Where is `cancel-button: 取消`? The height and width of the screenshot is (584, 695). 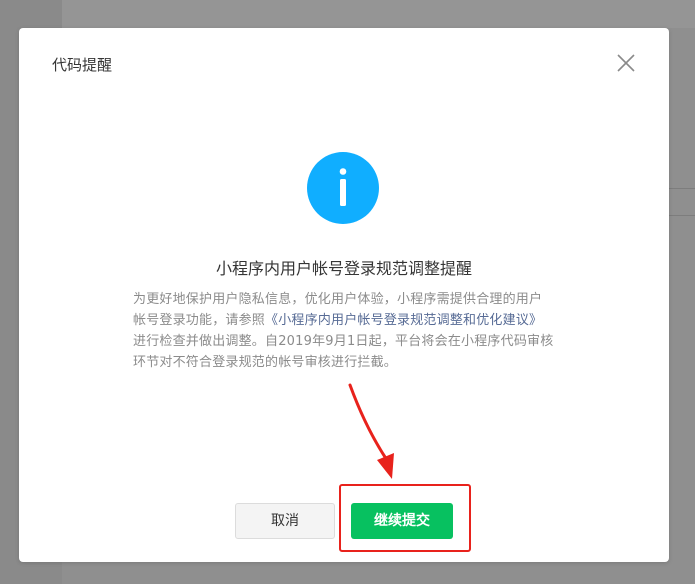 cancel-button: 取消 is located at coordinates (285, 521).